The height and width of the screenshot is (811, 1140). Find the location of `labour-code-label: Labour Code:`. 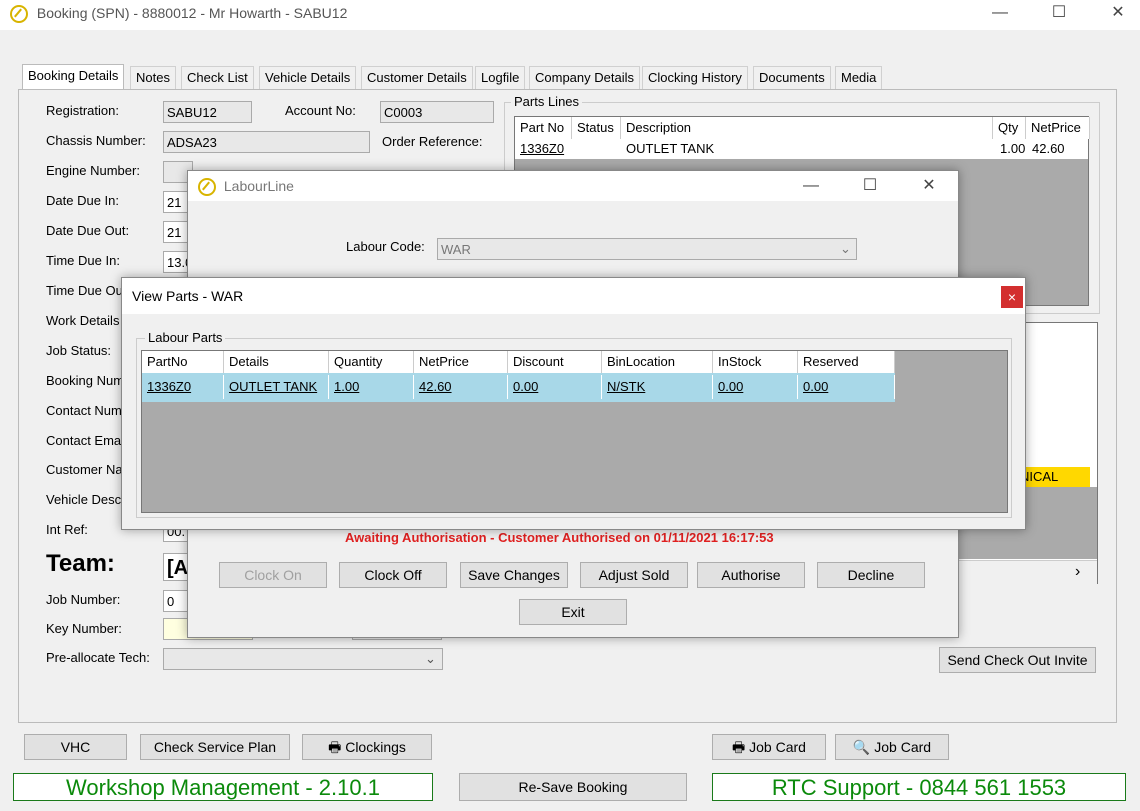

labour-code-label: Labour Code: is located at coordinates (385, 246).